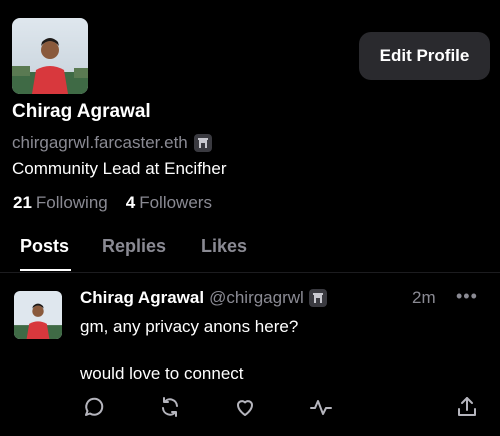  What do you see at coordinates (130, 202) in the screenshot?
I see `followers-count: 4` at bounding box center [130, 202].